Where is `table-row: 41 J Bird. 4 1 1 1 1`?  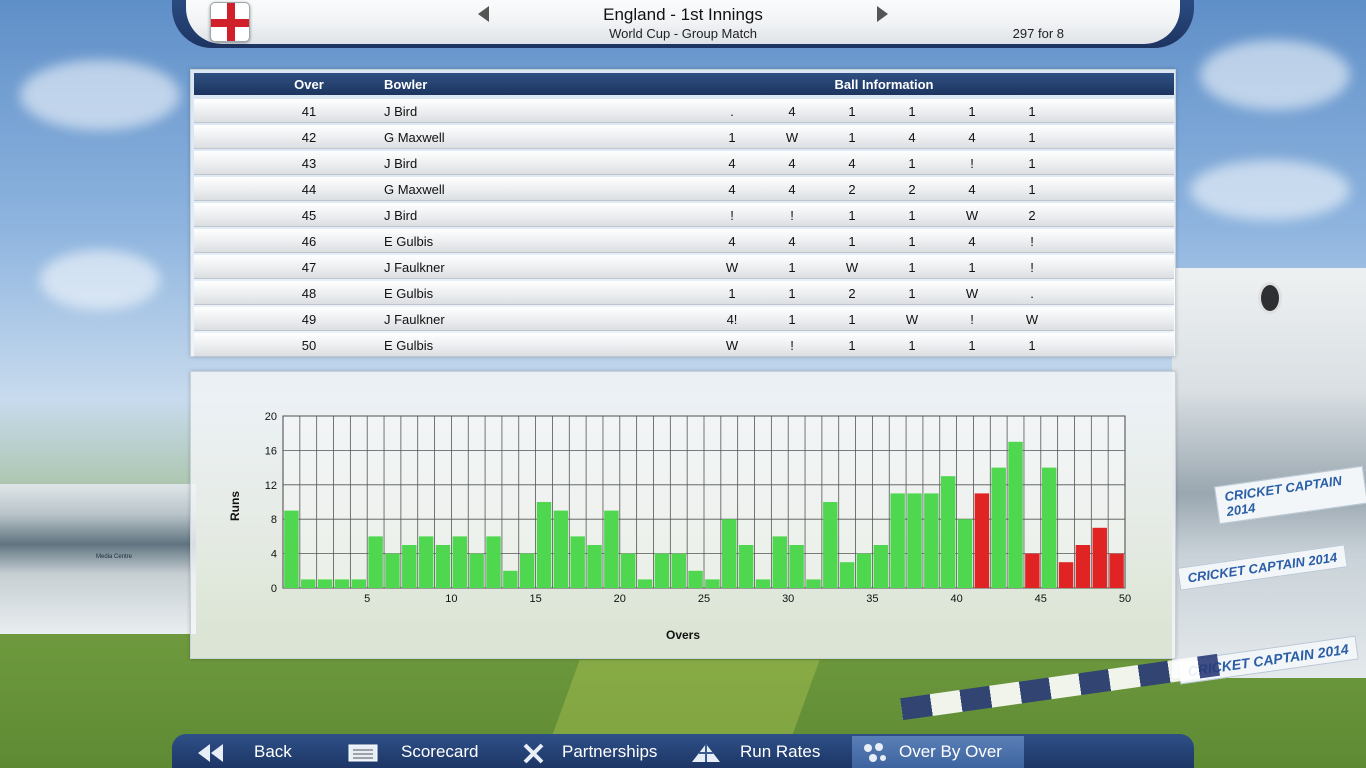
table-row: 41 J Bird. 4 1 1 1 1 is located at coordinates (684, 111).